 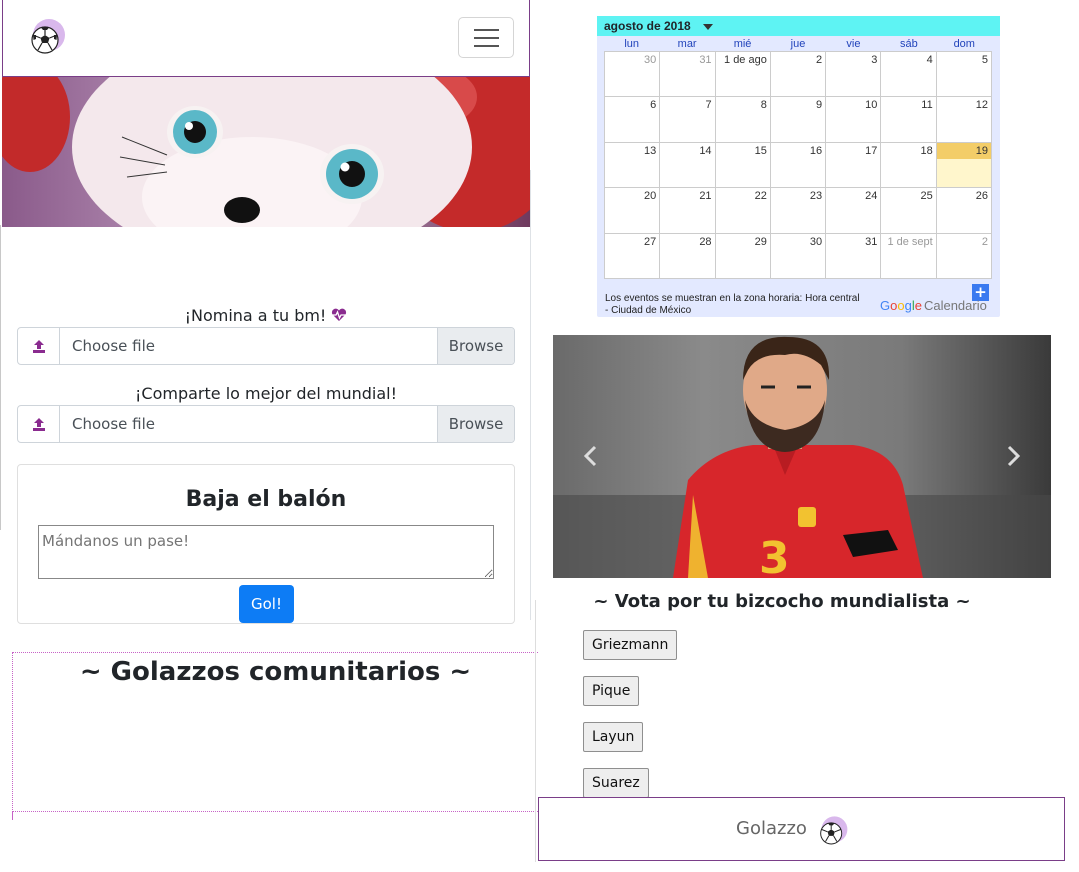 What do you see at coordinates (853, 44) in the screenshot?
I see `weekday-label: vie` at bounding box center [853, 44].